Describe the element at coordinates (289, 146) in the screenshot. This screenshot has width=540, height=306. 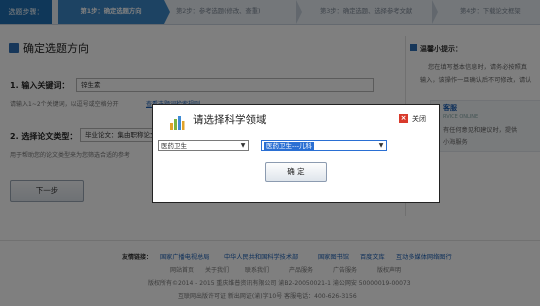
I see `subfield-select-value: 医药卫生---儿科` at that location.